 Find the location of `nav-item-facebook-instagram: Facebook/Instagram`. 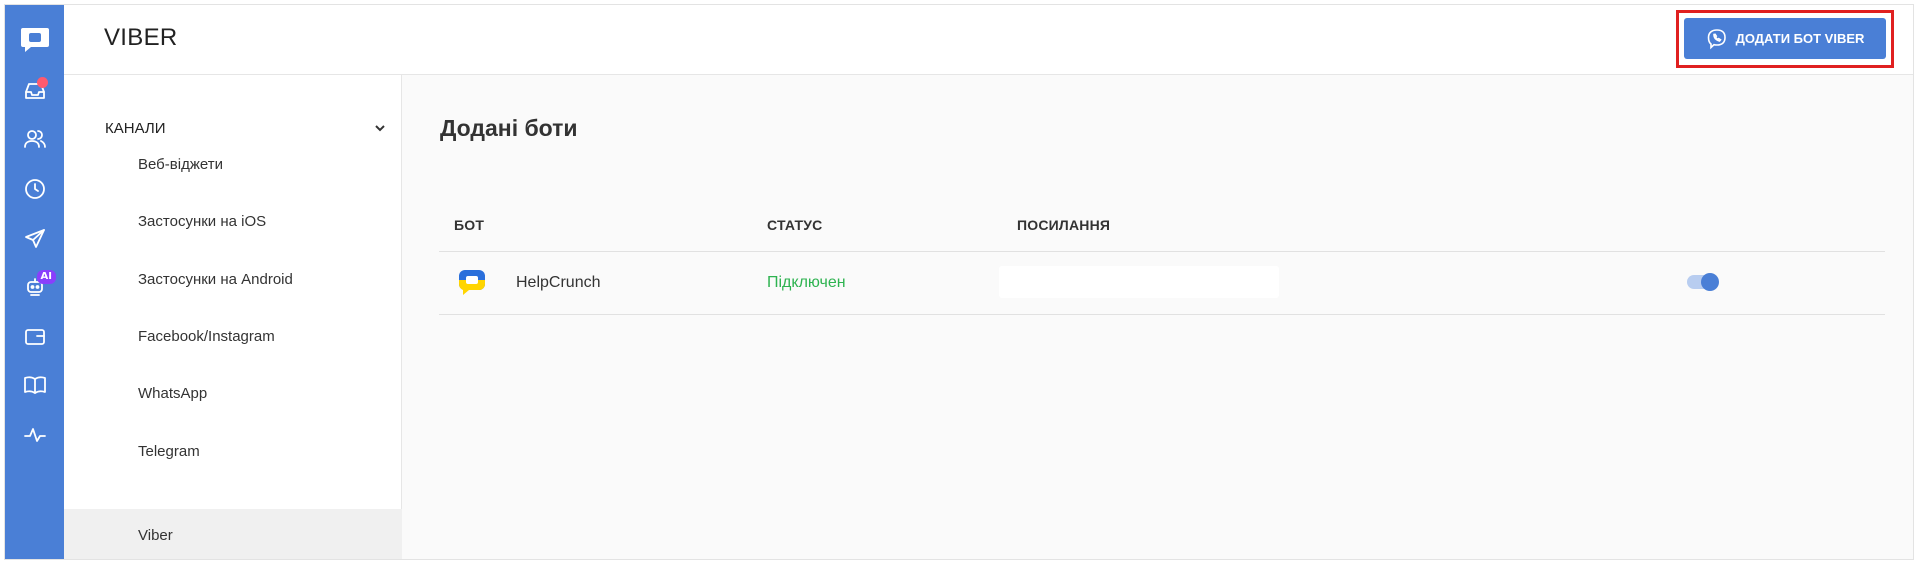

nav-item-facebook-instagram: Facebook/Instagram is located at coordinates (233, 336).